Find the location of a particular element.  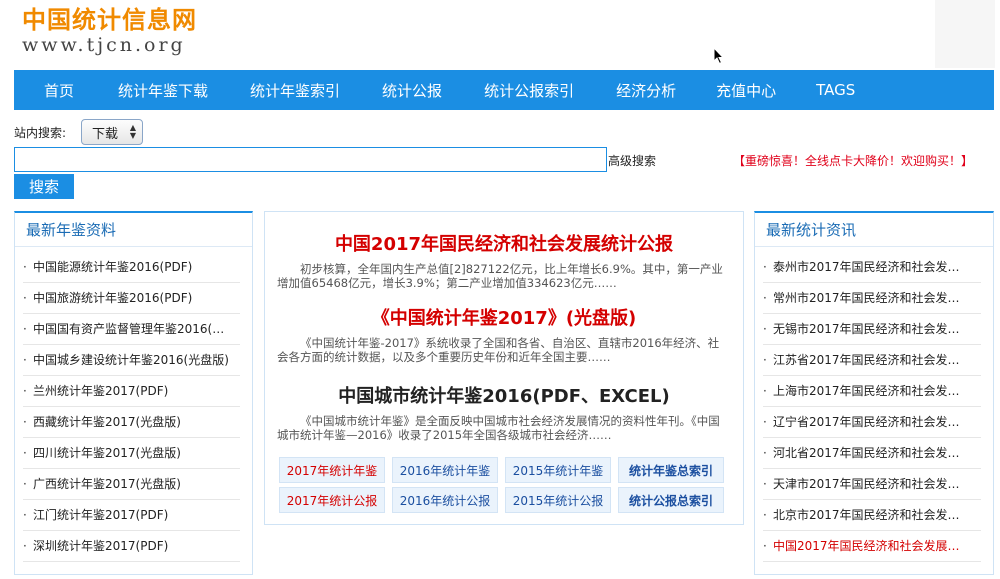

list-item: 中国能源统计年鉴2016(PDF) is located at coordinates (131, 267).